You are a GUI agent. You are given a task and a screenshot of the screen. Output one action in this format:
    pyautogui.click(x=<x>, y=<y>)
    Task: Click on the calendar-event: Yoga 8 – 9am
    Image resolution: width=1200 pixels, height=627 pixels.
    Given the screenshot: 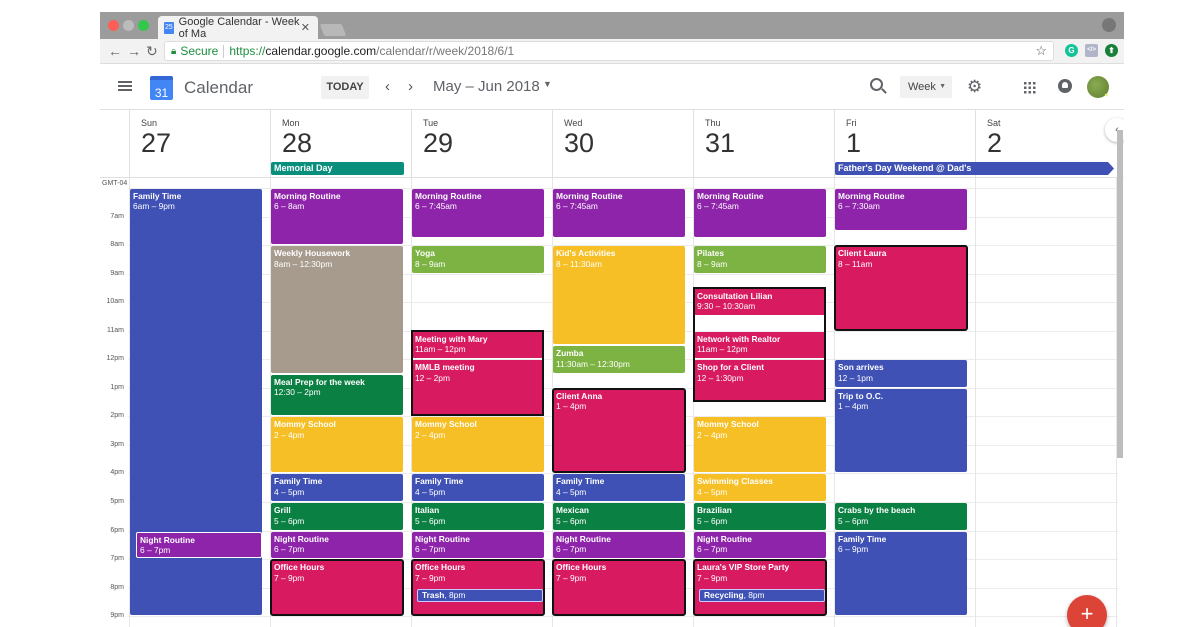 What is the action you would take?
    pyautogui.click(x=478, y=259)
    